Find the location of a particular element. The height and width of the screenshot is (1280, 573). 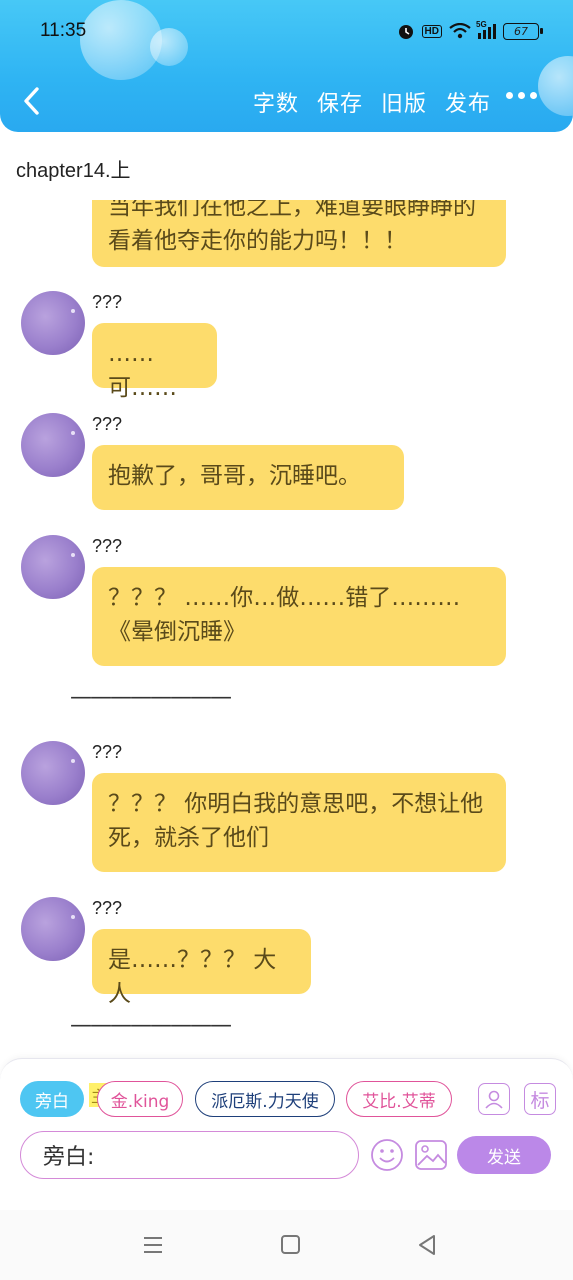

mark-icon: 标 is located at coordinates (540, 1099).